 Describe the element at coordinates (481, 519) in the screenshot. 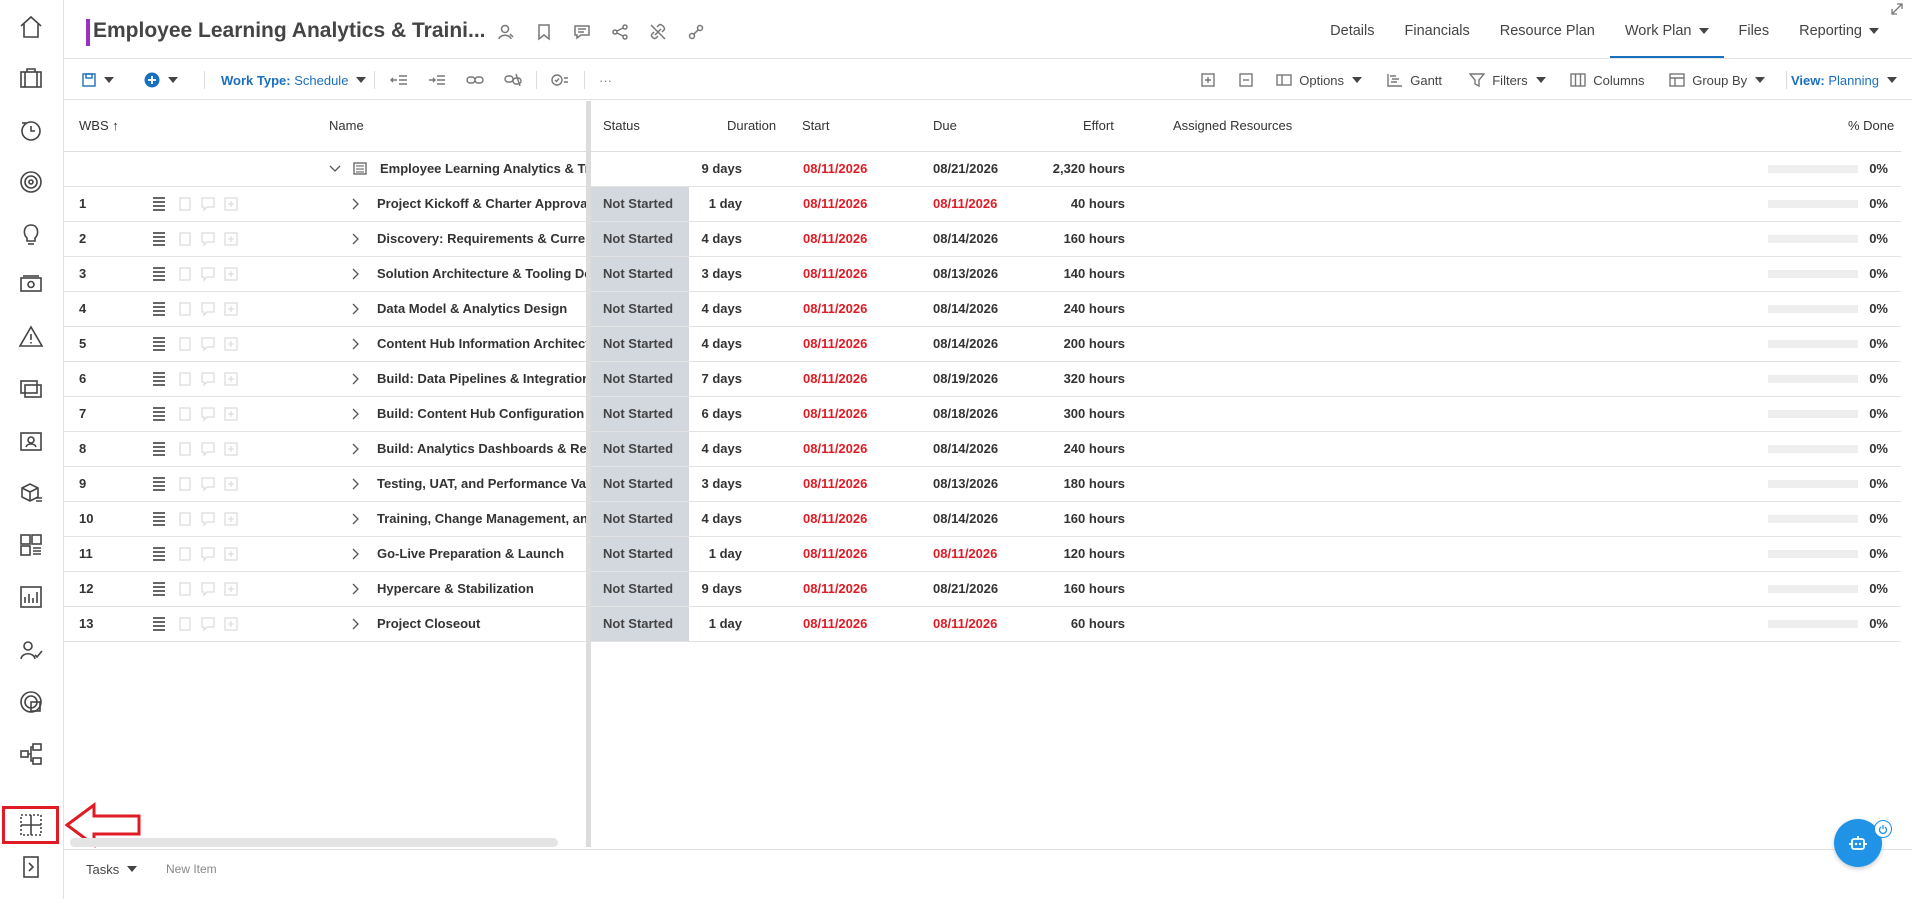

I see `task-name: Training, Change Management, and Comms` at that location.